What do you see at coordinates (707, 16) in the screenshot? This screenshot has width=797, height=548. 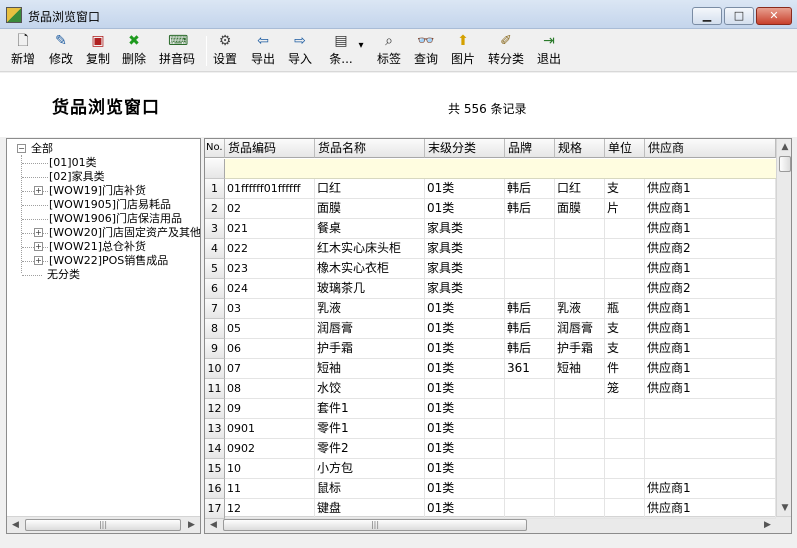 I see `minimize-button: ▁` at bounding box center [707, 16].